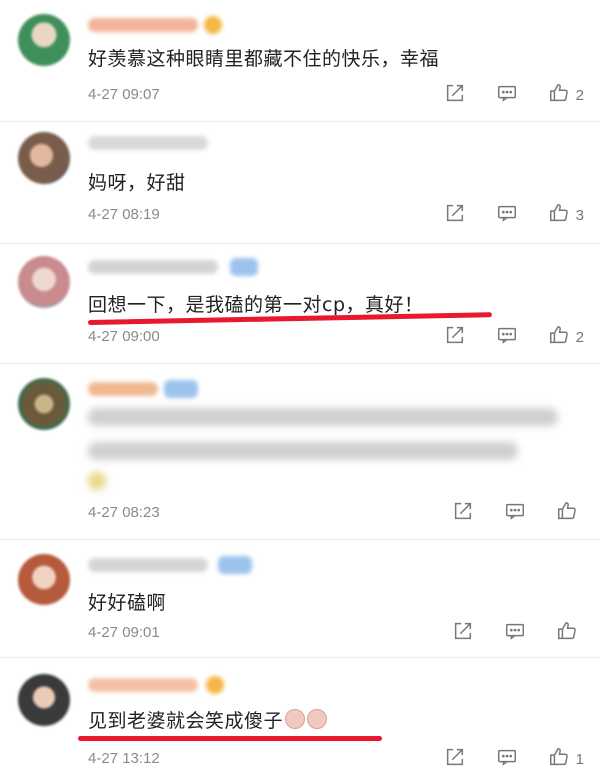 The height and width of the screenshot is (775, 600). Describe the element at coordinates (256, 305) in the screenshot. I see `comment-text: 回想一下，是我磕的第一对cp，真好！` at that location.